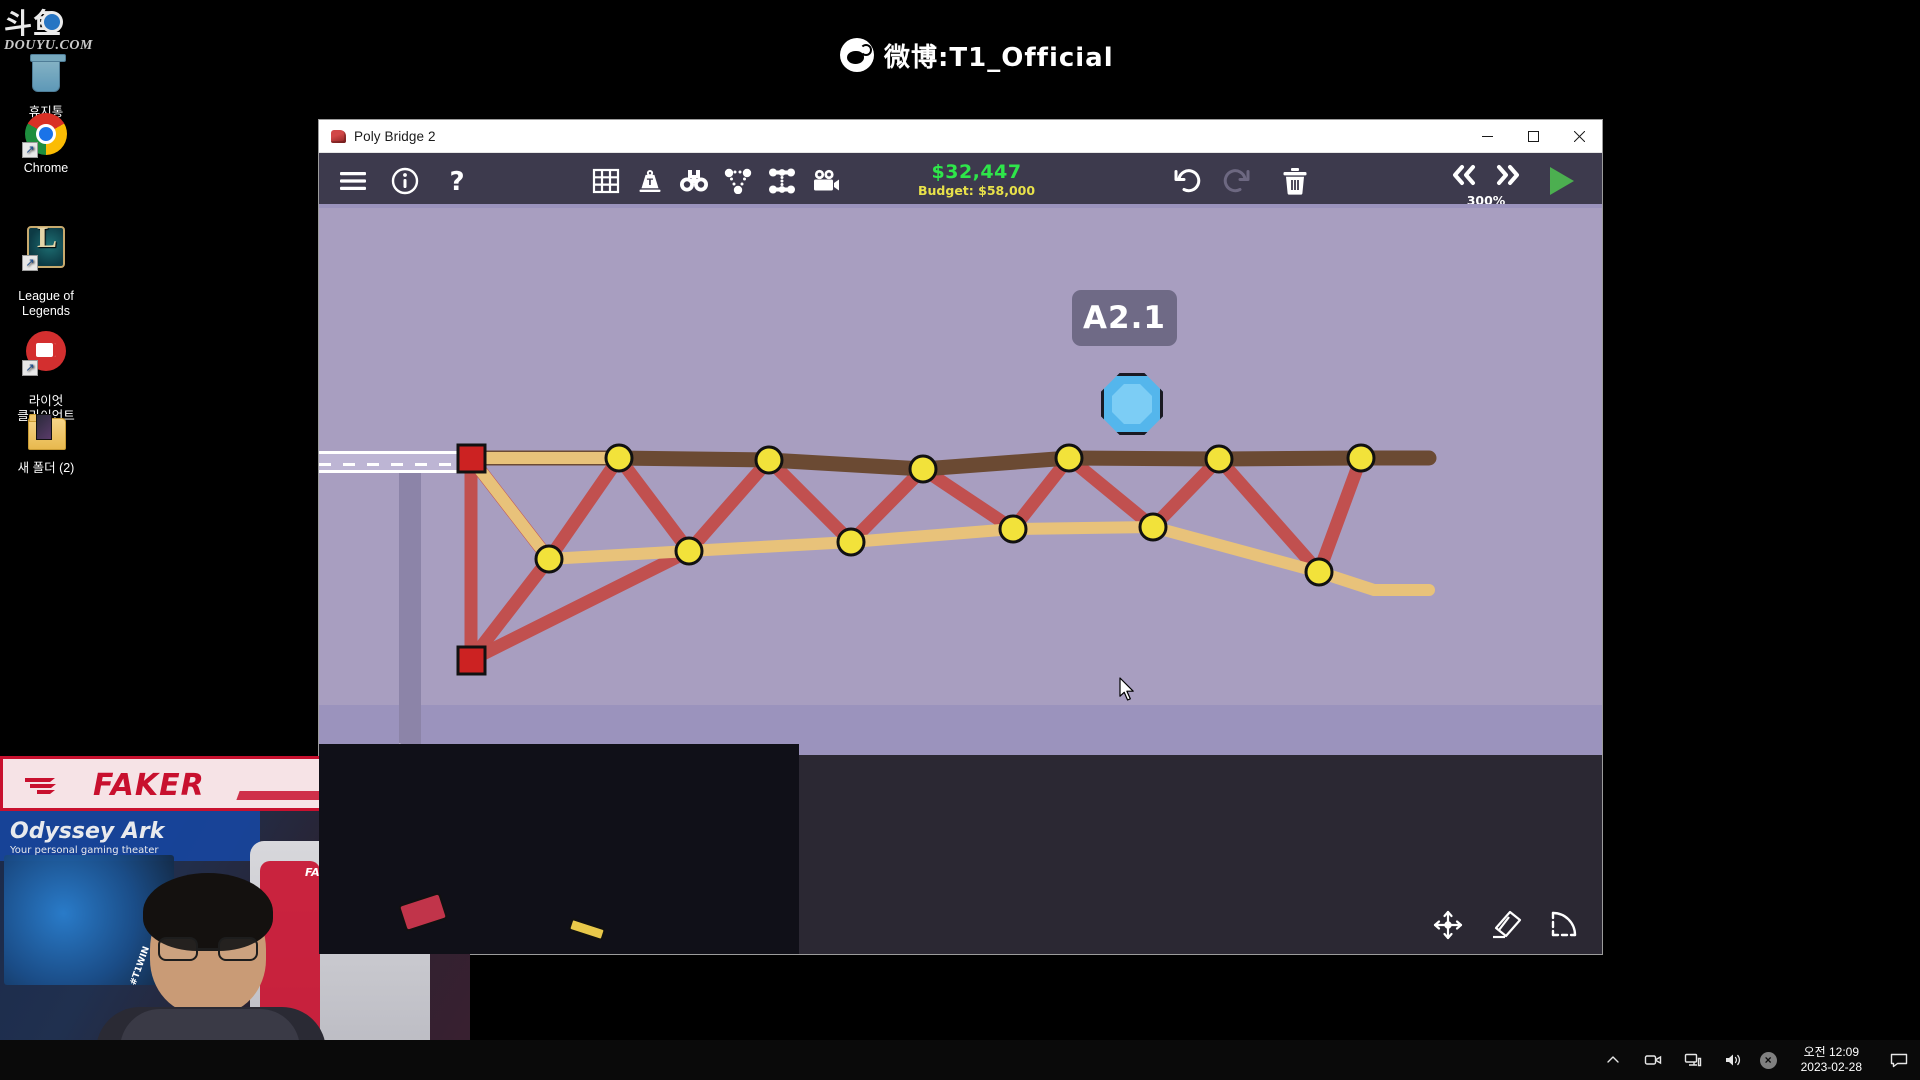  What do you see at coordinates (1613, 1060) in the screenshot?
I see `show-hidden-icons-button` at bounding box center [1613, 1060].